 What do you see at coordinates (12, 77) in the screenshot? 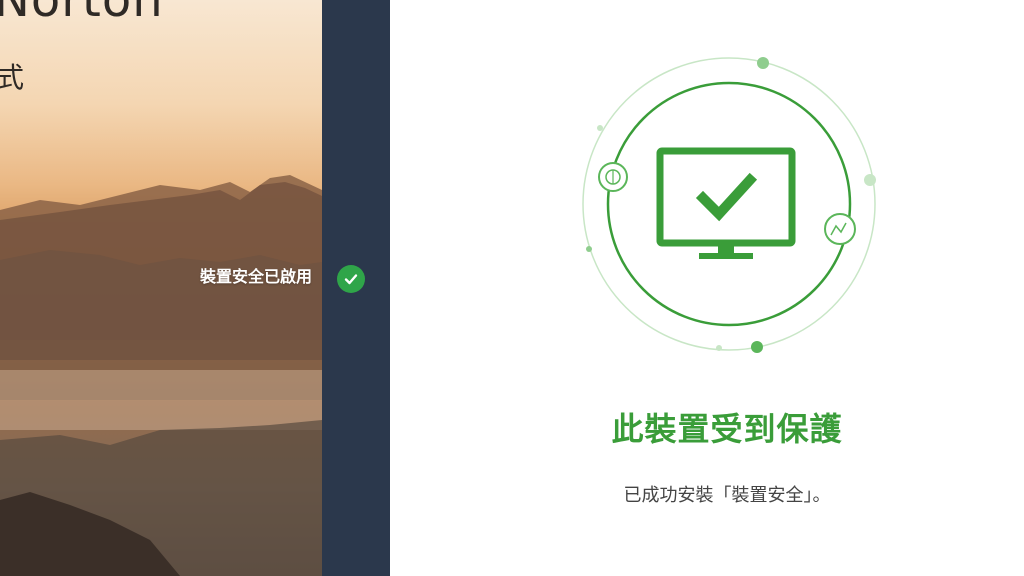
I see `brand-subtitle: 式` at bounding box center [12, 77].